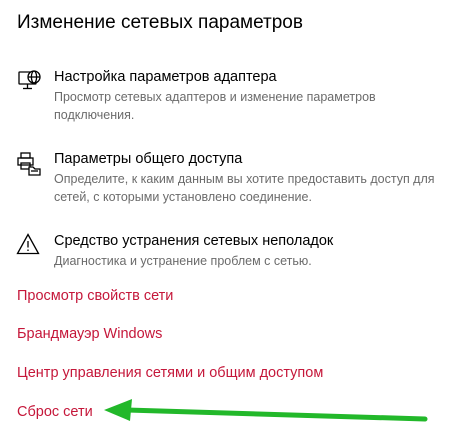 The image size is (458, 447). I want to click on link-windows-firewall: Брандмауэр Windows, so click(89, 334).